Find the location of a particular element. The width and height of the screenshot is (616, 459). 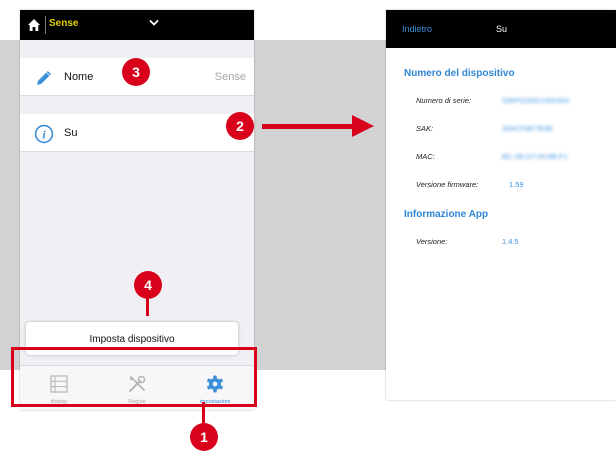

firmware-value: 1.59 is located at coordinates (516, 184).